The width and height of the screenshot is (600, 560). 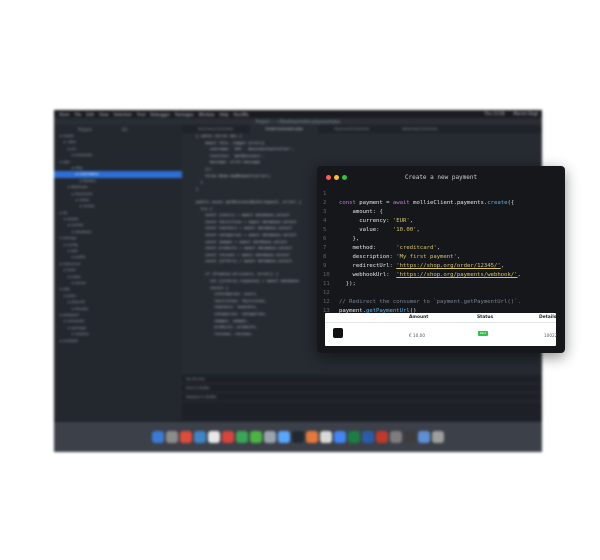 I want to click on menubar-item: Edit, so click(x=90, y=114).